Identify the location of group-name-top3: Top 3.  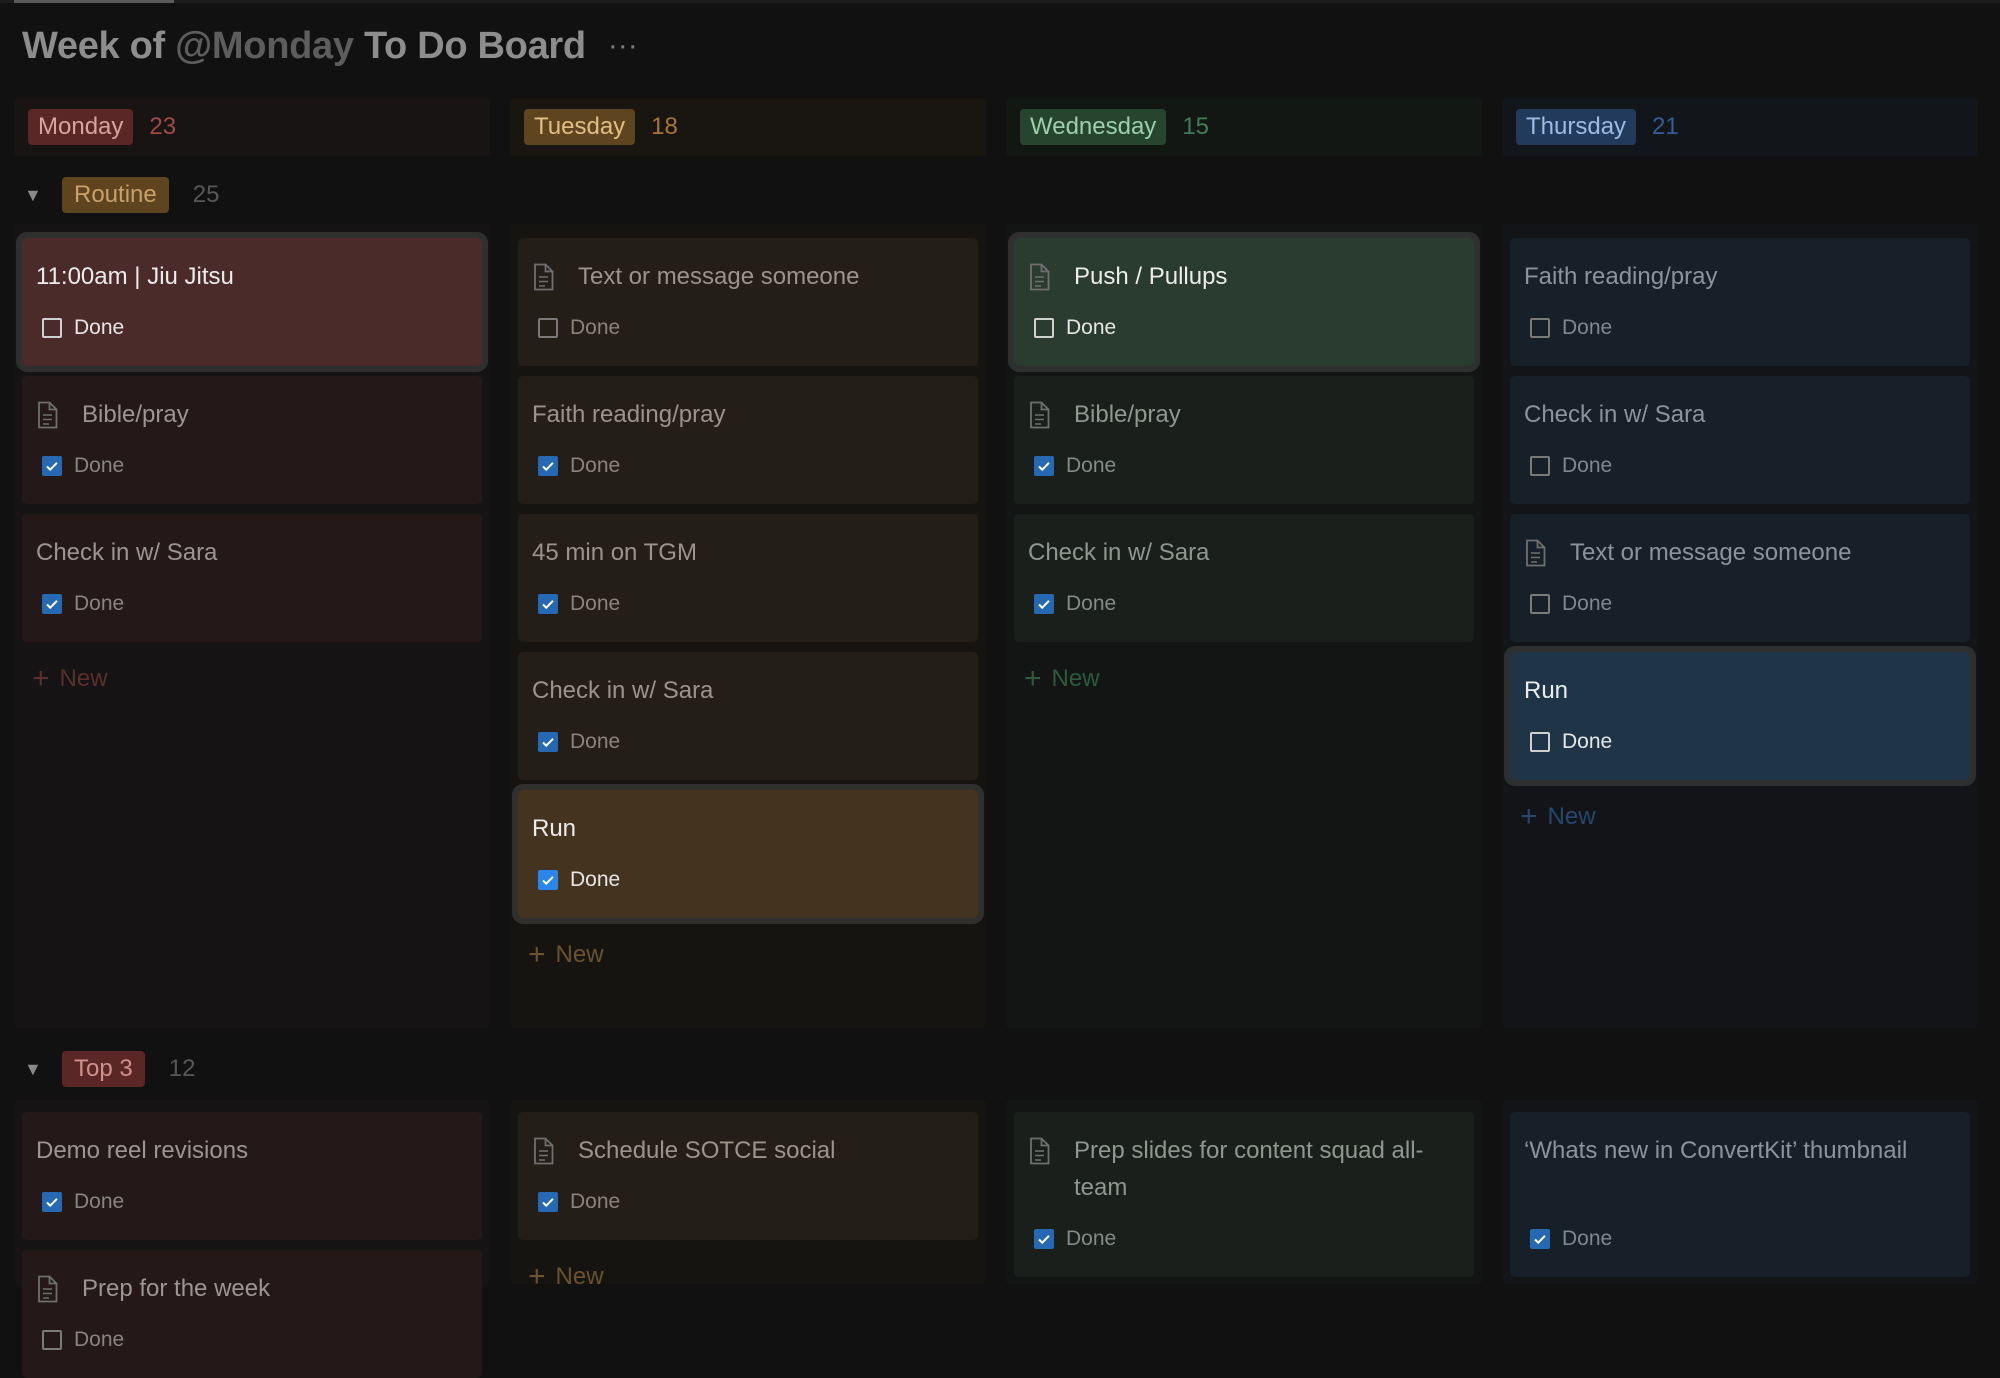
(103, 1069).